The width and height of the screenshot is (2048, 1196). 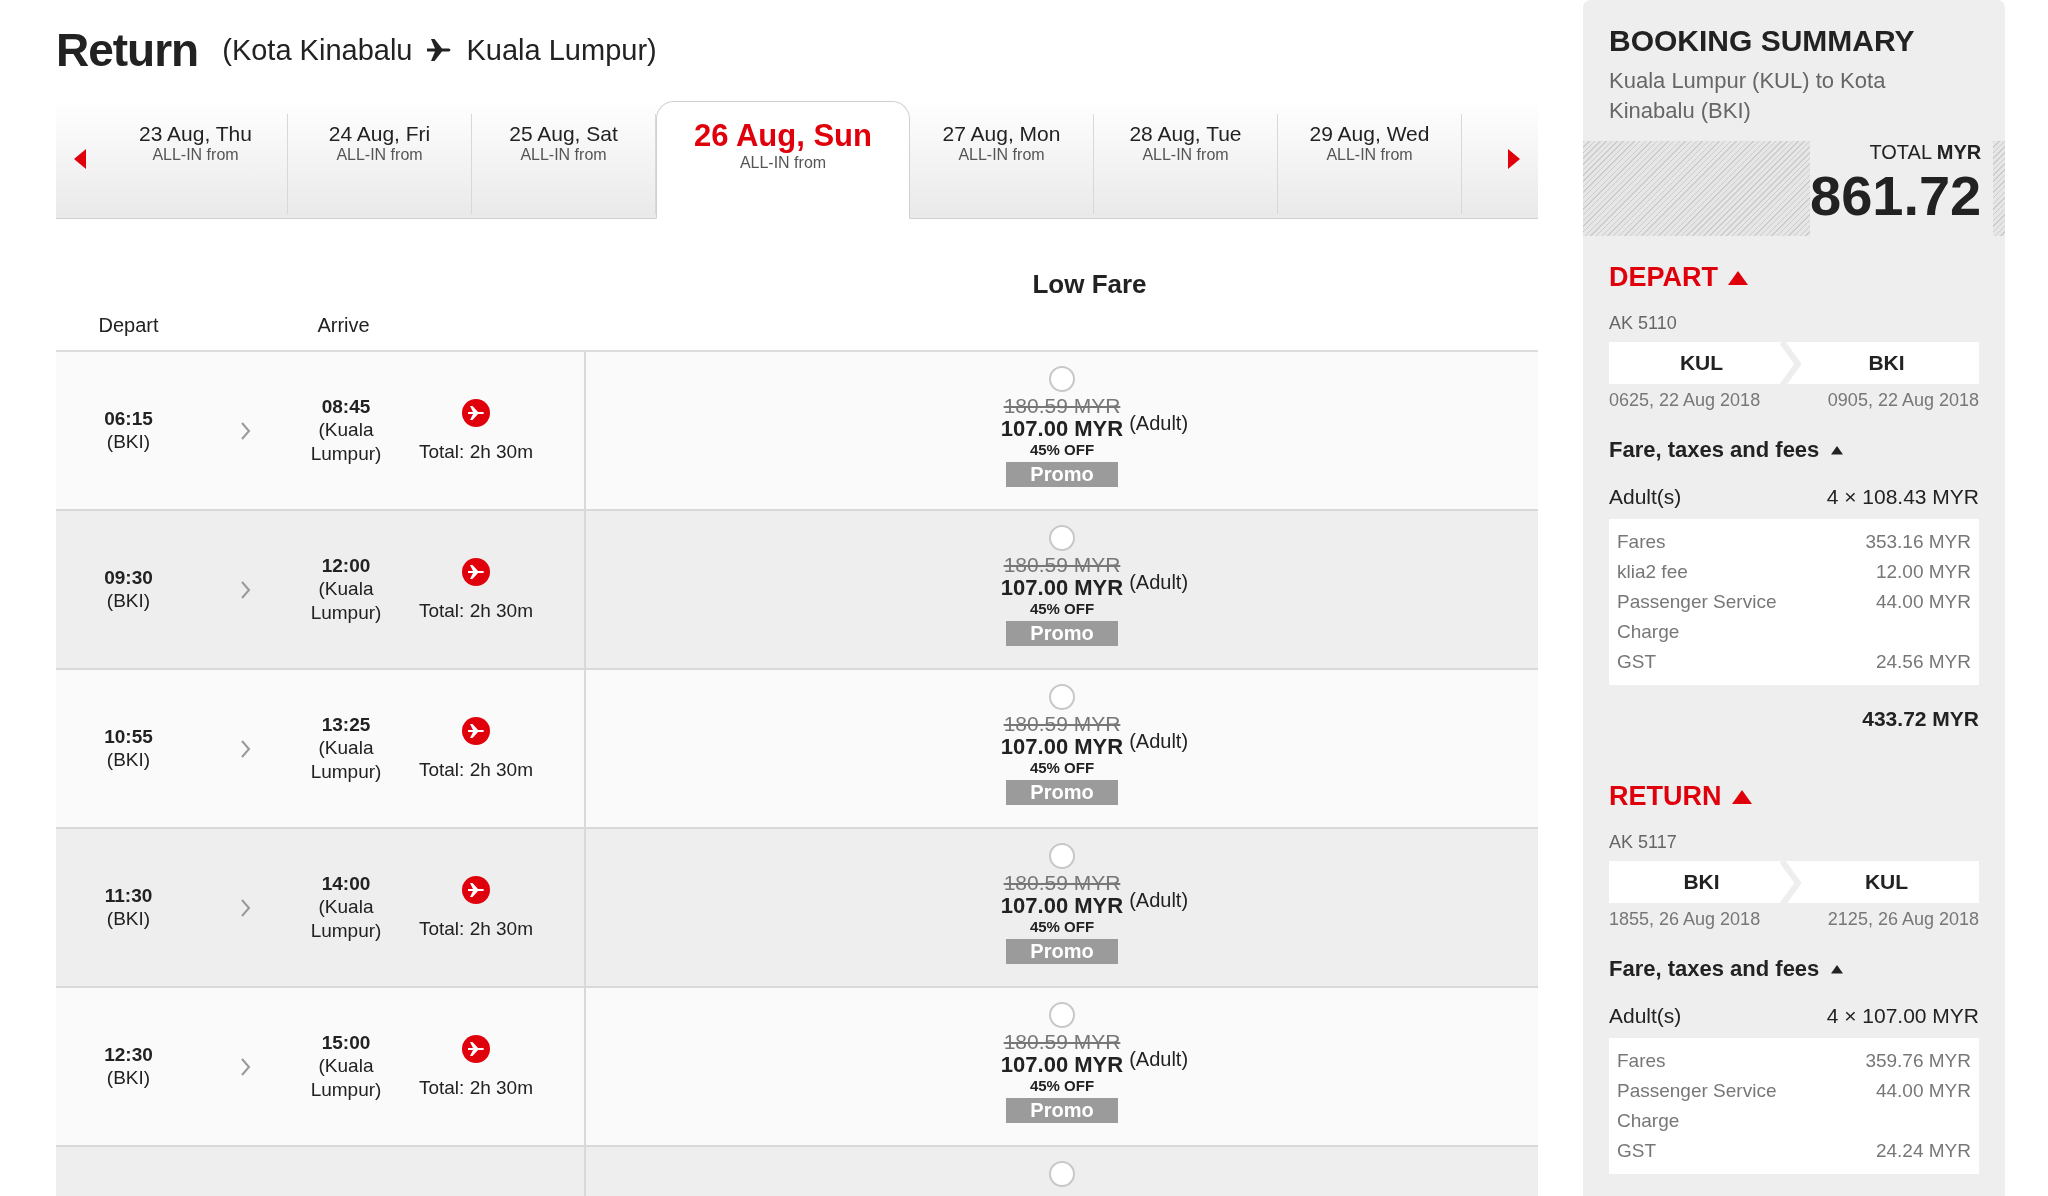 I want to click on arrival-time: 13:25, so click(x=346, y=724).